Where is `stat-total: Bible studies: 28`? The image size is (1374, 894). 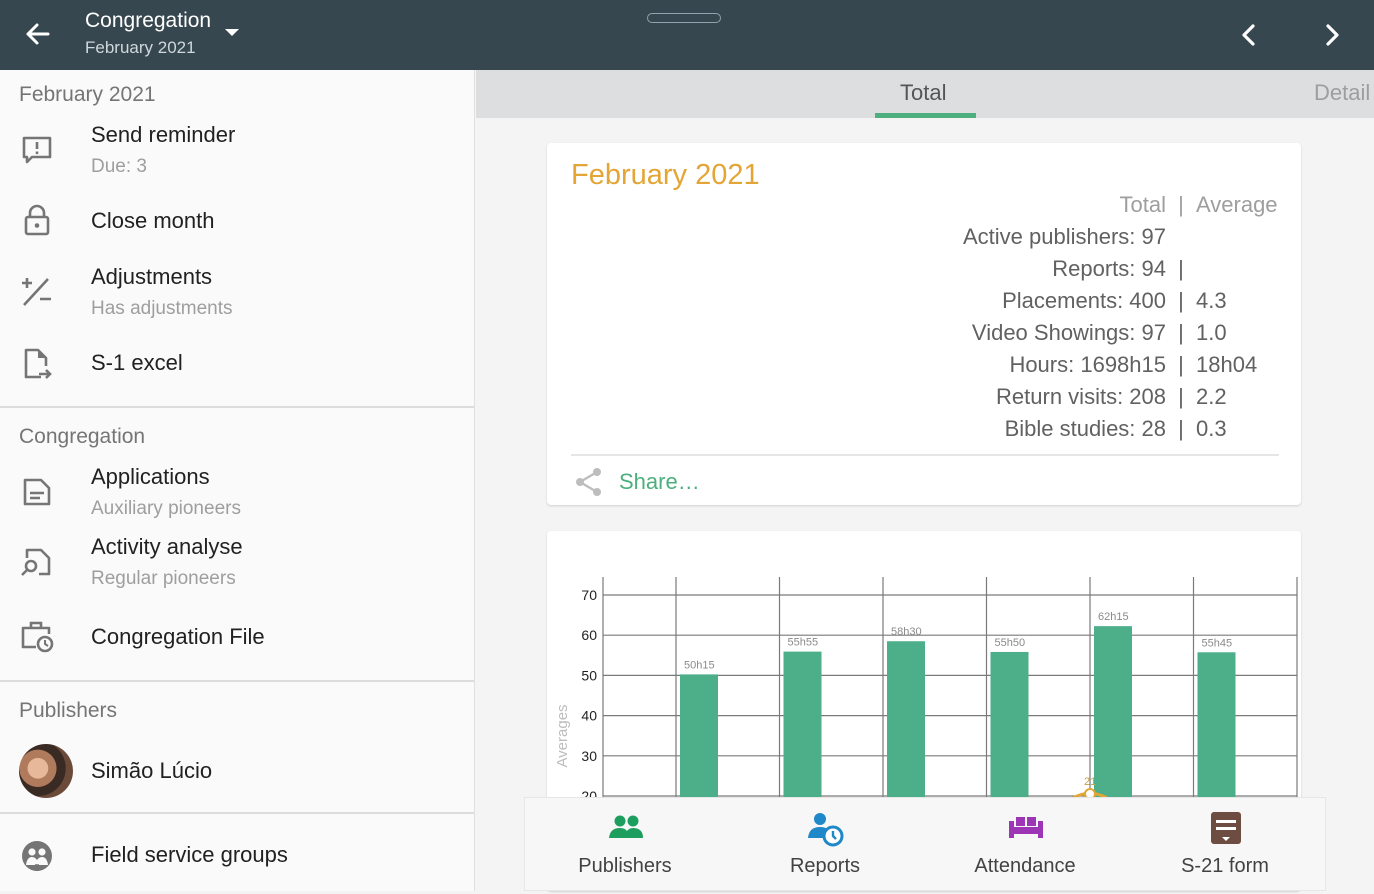
stat-total: Bible studies: 28 is located at coordinates (1085, 428).